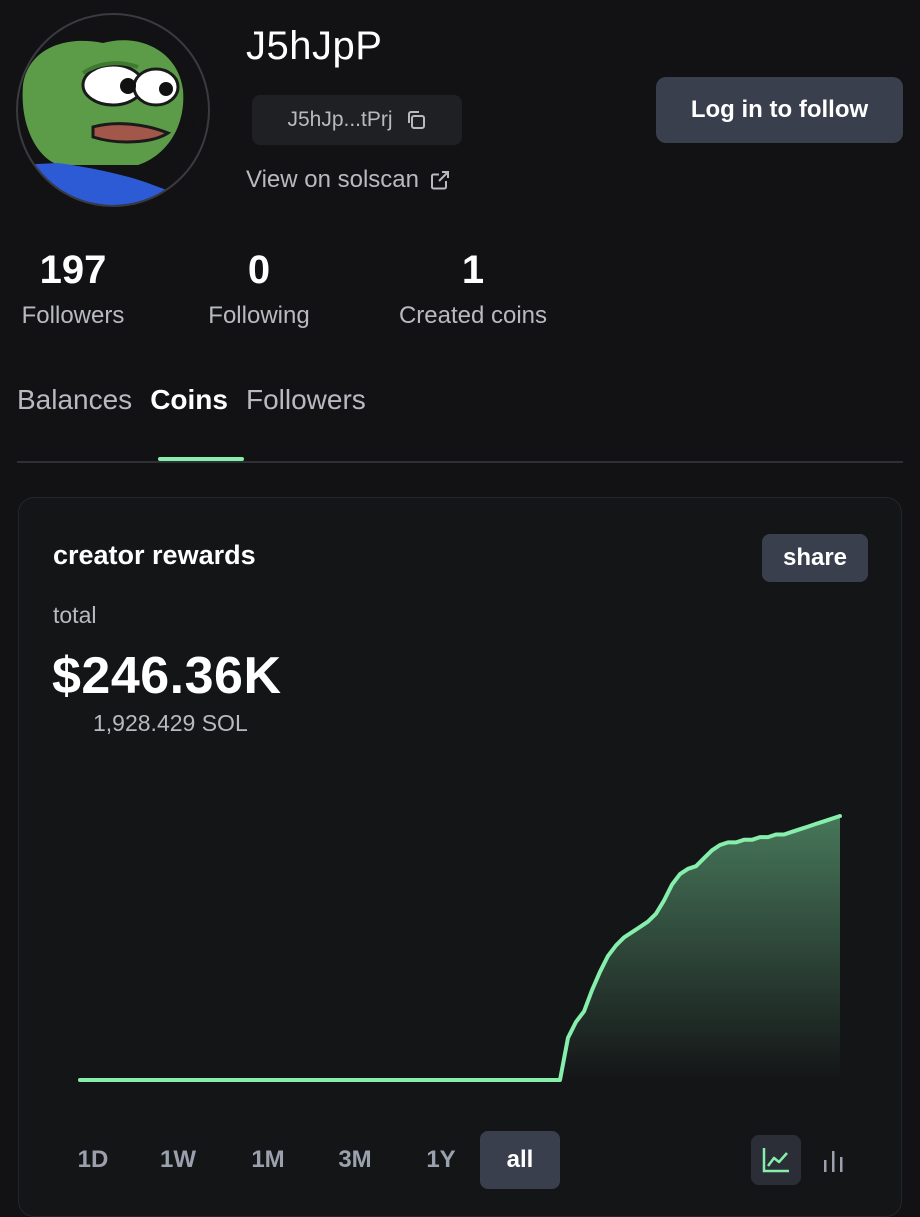 This screenshot has height=1217, width=920. What do you see at coordinates (416, 120) in the screenshot?
I see `copy-icon` at bounding box center [416, 120].